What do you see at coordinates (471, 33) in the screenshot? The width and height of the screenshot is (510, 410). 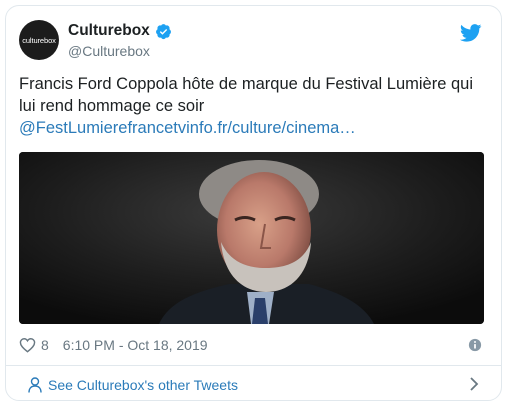 I see `twitter-bird-icon` at bounding box center [471, 33].